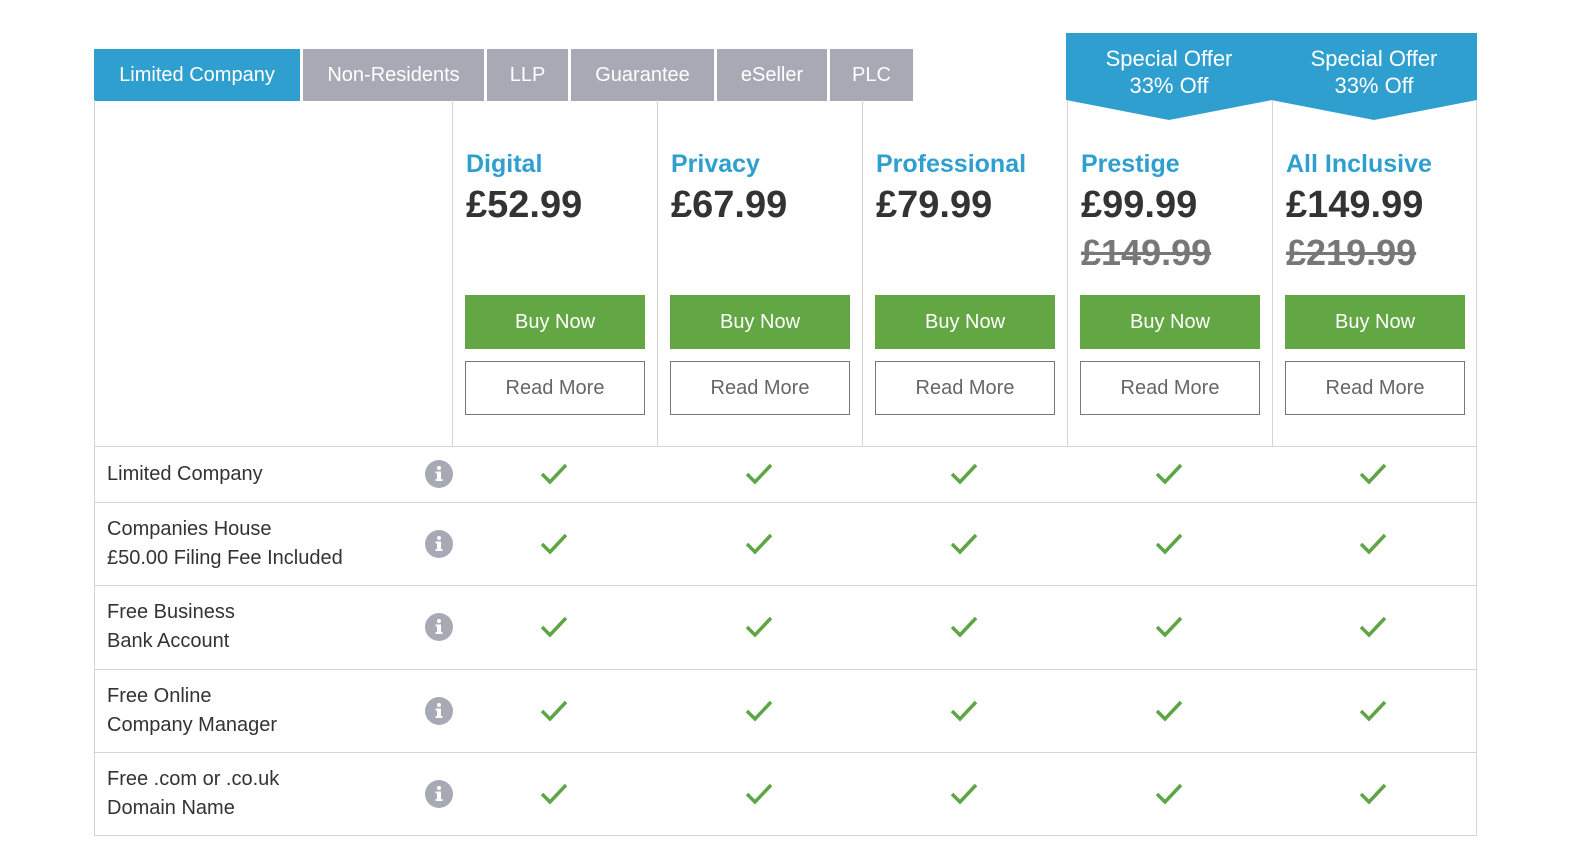 The width and height of the screenshot is (1587, 846). What do you see at coordinates (1359, 164) in the screenshot?
I see `plan-name: All Inclusive` at bounding box center [1359, 164].